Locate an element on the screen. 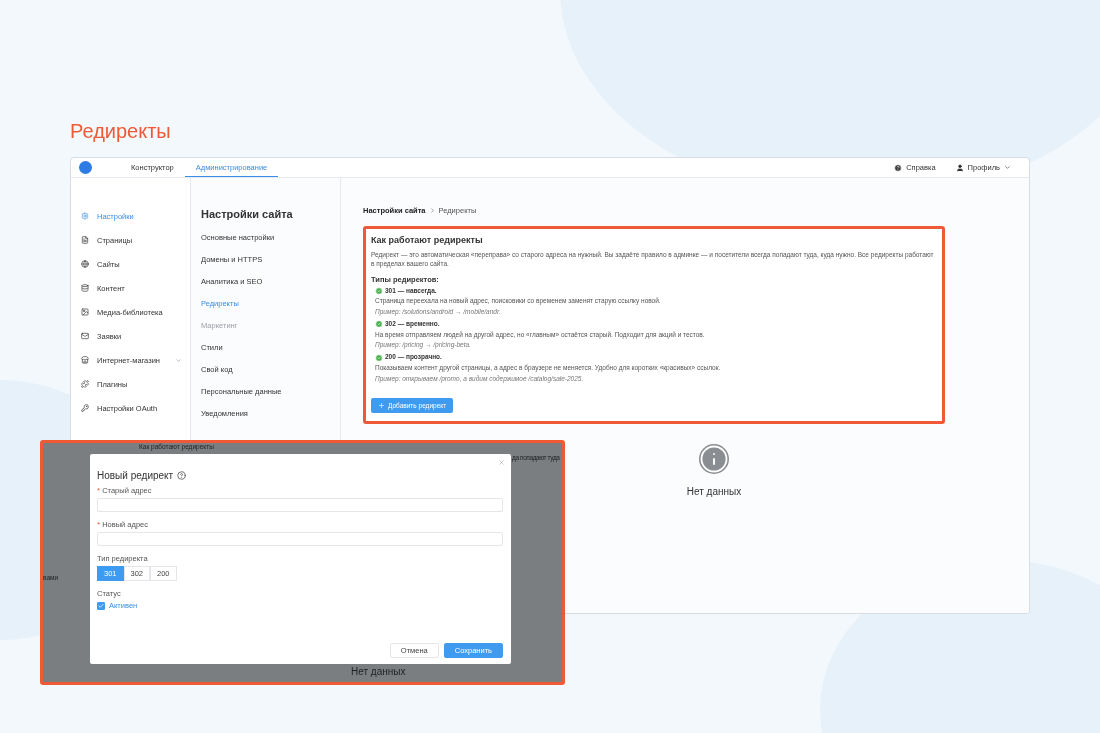 This screenshot has height=733, width=1100. file-icon is located at coordinates (85, 240).